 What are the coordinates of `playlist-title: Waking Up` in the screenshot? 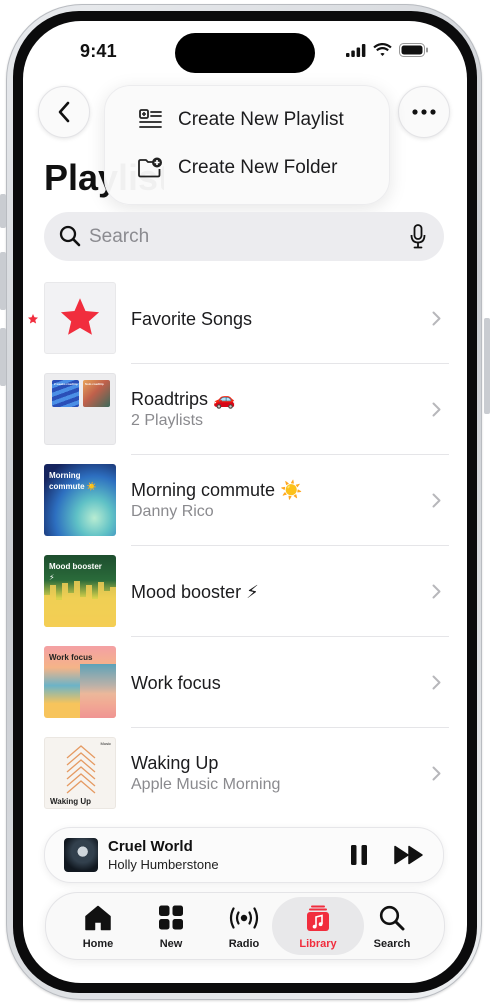 It's located at (175, 763).